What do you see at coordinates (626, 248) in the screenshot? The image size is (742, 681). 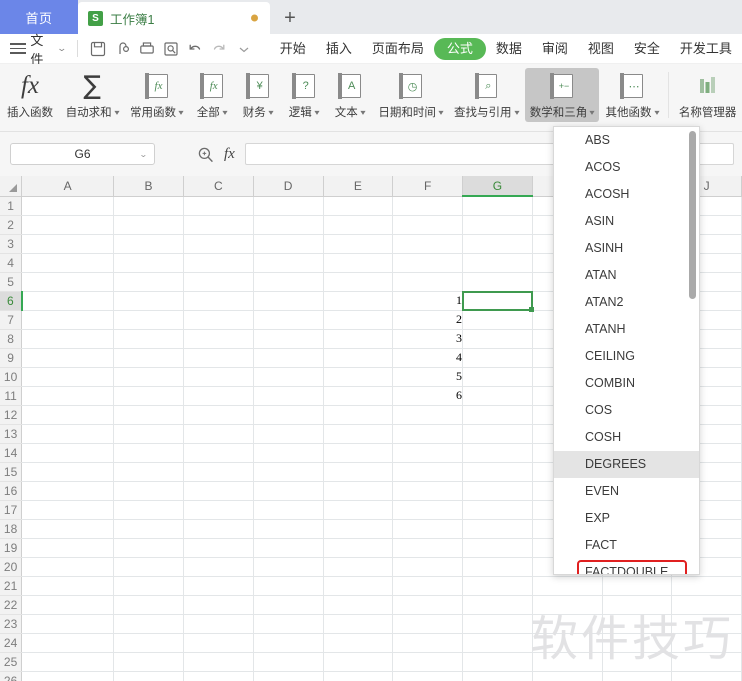 I see `function-item-asinh: ASINH` at bounding box center [626, 248].